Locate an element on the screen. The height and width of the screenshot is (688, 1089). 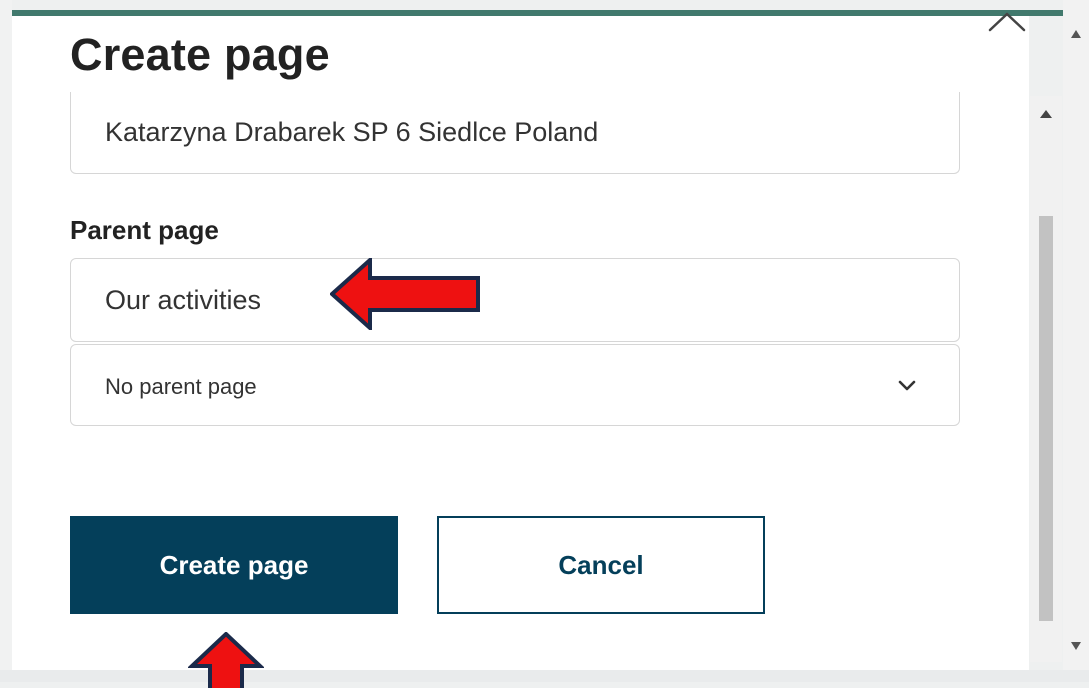
parent-page-input: Our activities is located at coordinates (515, 300).